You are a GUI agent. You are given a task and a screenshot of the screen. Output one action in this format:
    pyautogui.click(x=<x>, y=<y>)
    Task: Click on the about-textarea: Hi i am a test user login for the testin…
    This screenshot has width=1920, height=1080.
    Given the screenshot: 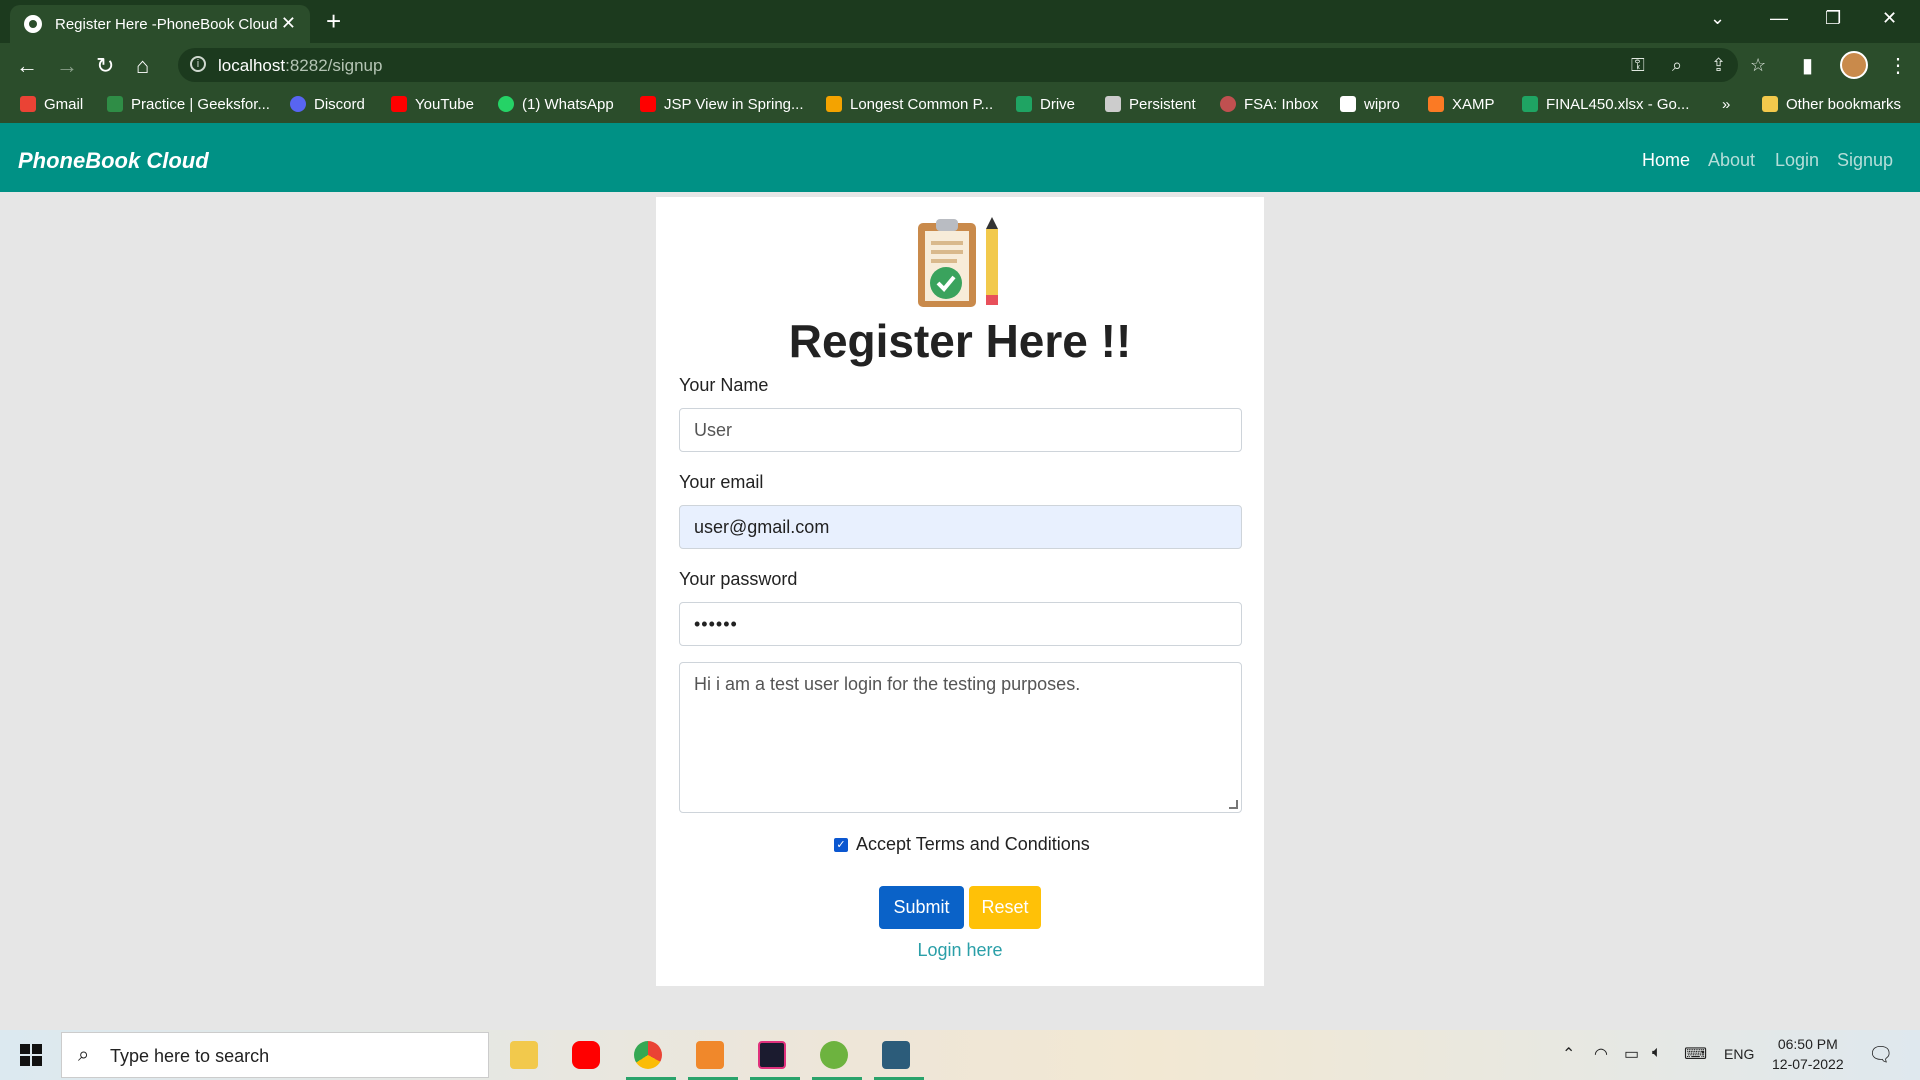 What is the action you would take?
    pyautogui.click(x=960, y=737)
    